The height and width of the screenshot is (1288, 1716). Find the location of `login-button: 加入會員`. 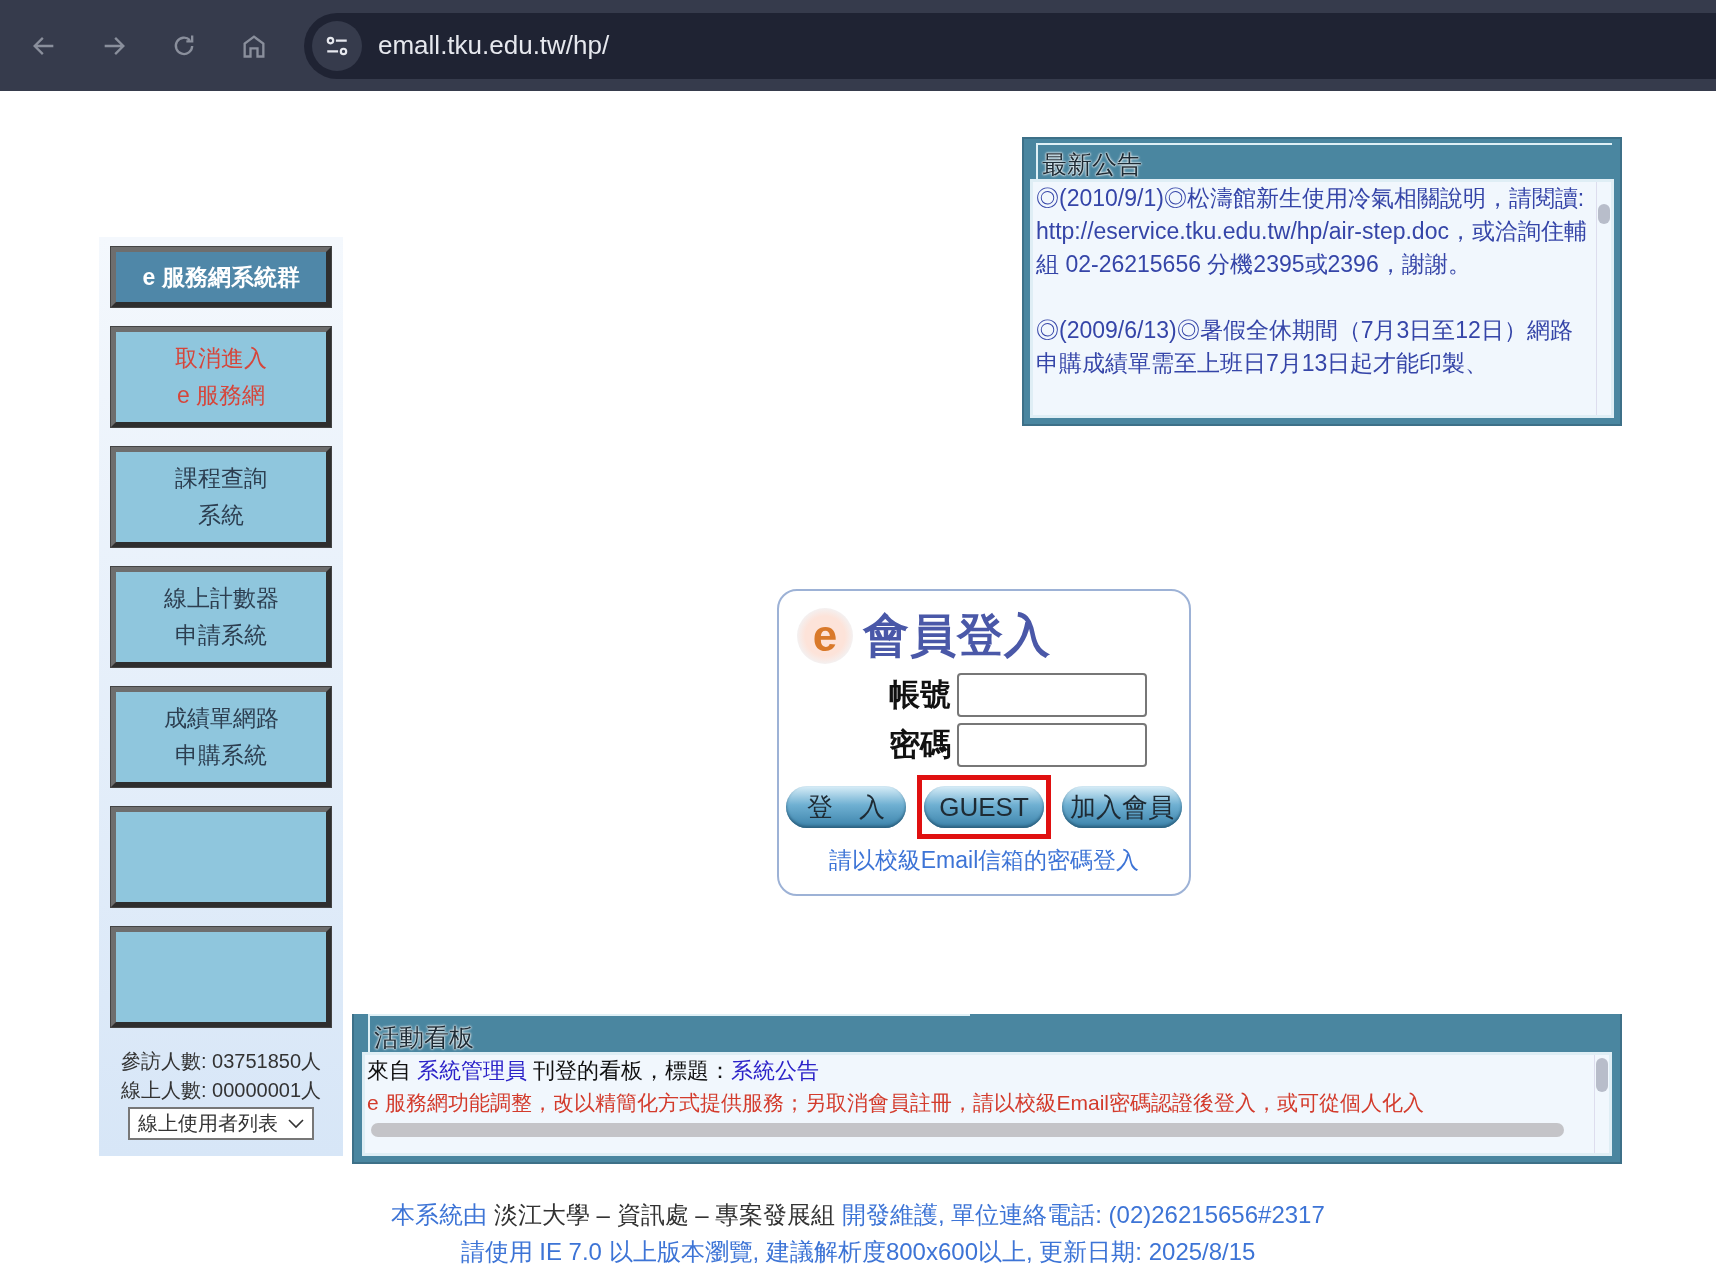

login-button: 加入會員 is located at coordinates (1122, 807).